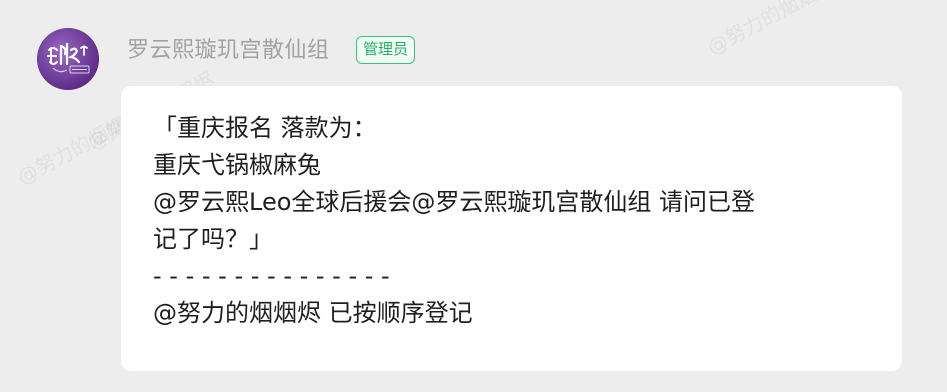 The width and height of the screenshot is (947, 392). I want to click on message-line: @努力的烟烟烬 已按顺序登记, so click(313, 313).